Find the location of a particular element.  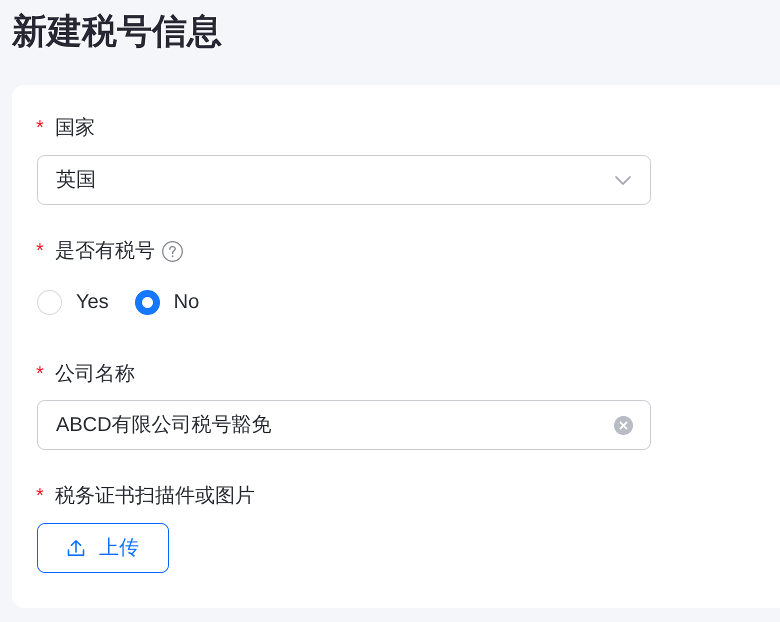

upload-icon is located at coordinates (76, 548).